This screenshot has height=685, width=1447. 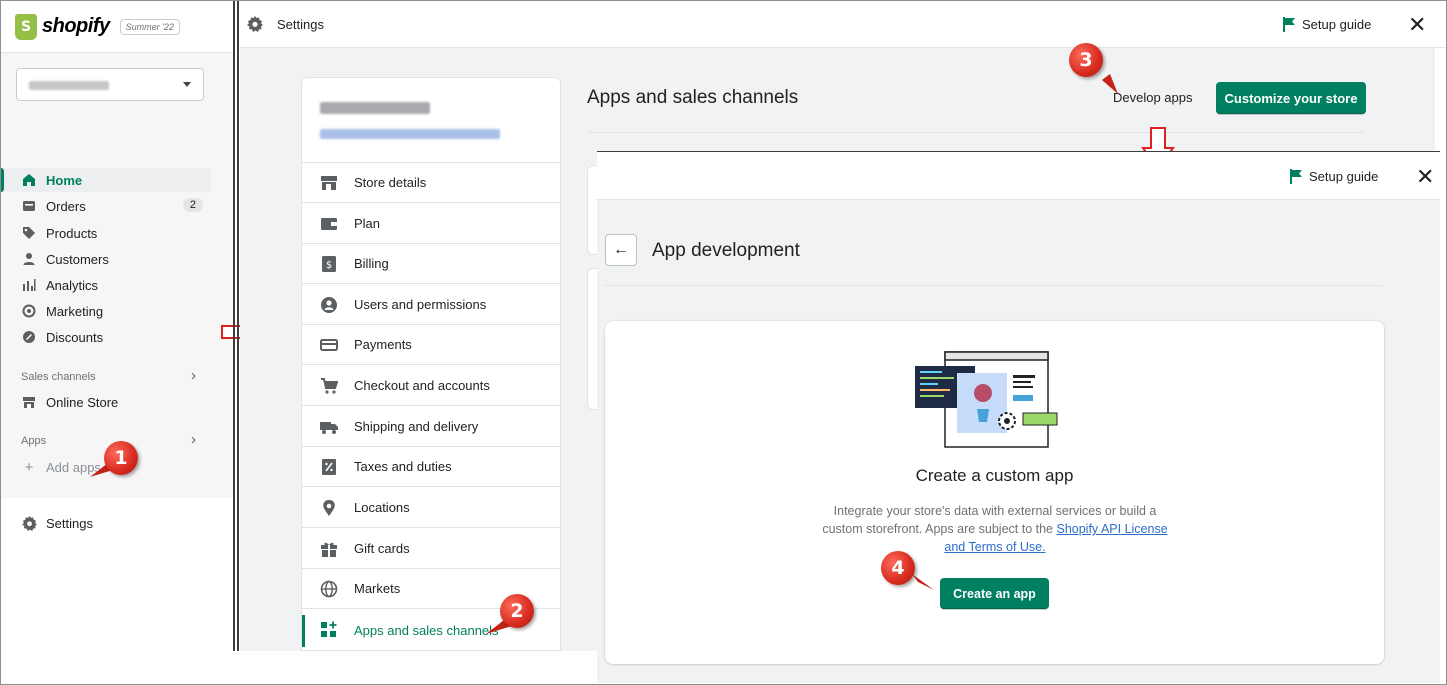 I want to click on nav-label: Online Store, so click(x=82, y=402).